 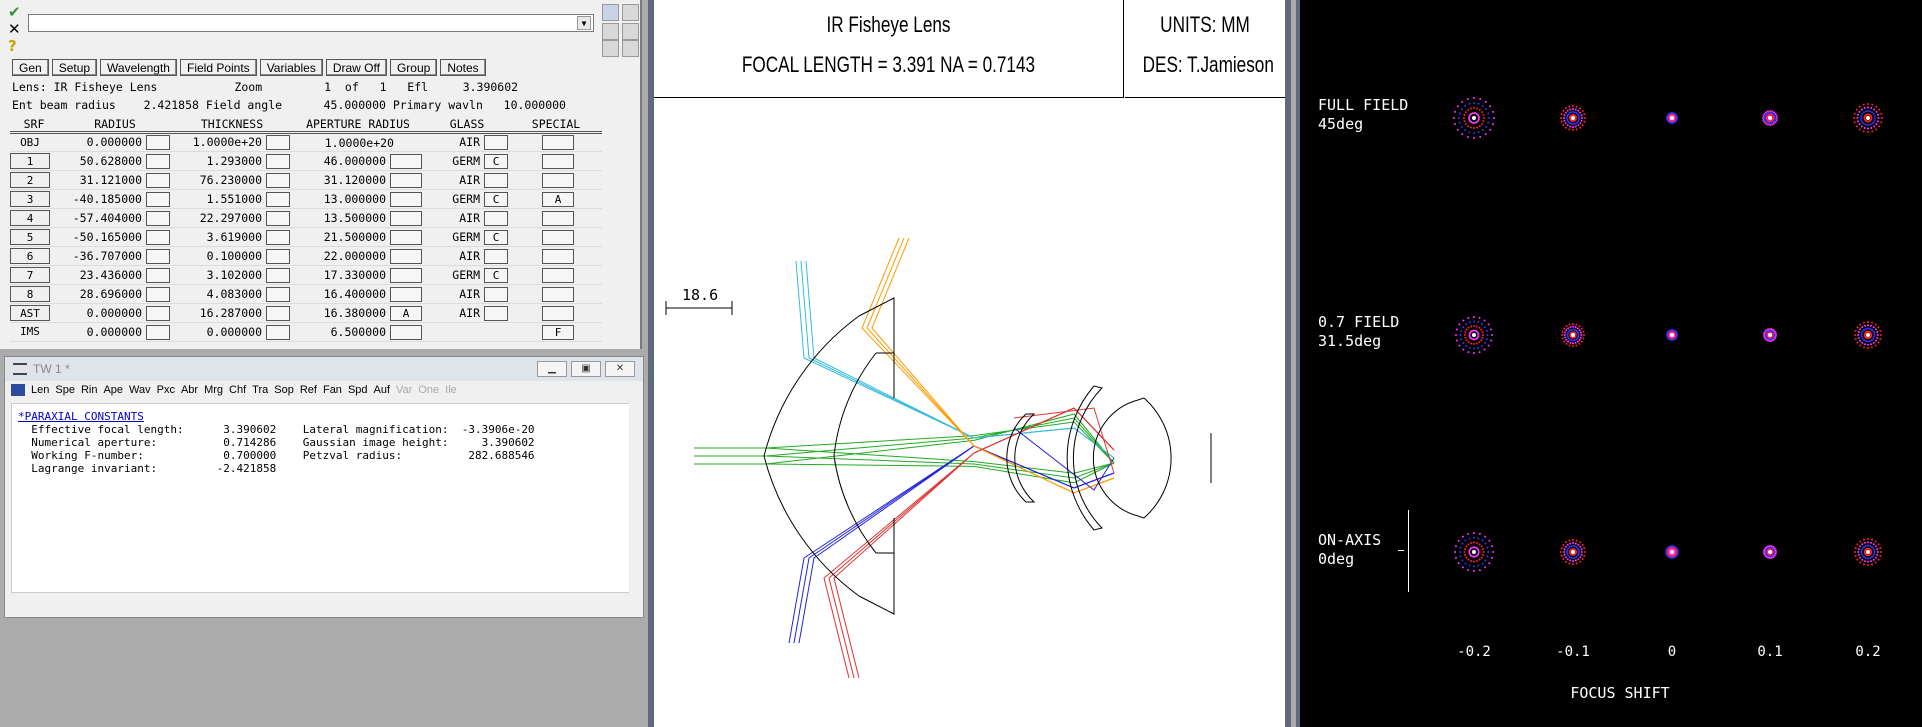 I want to click on aperture-solve-button: A, so click(x=406, y=313).